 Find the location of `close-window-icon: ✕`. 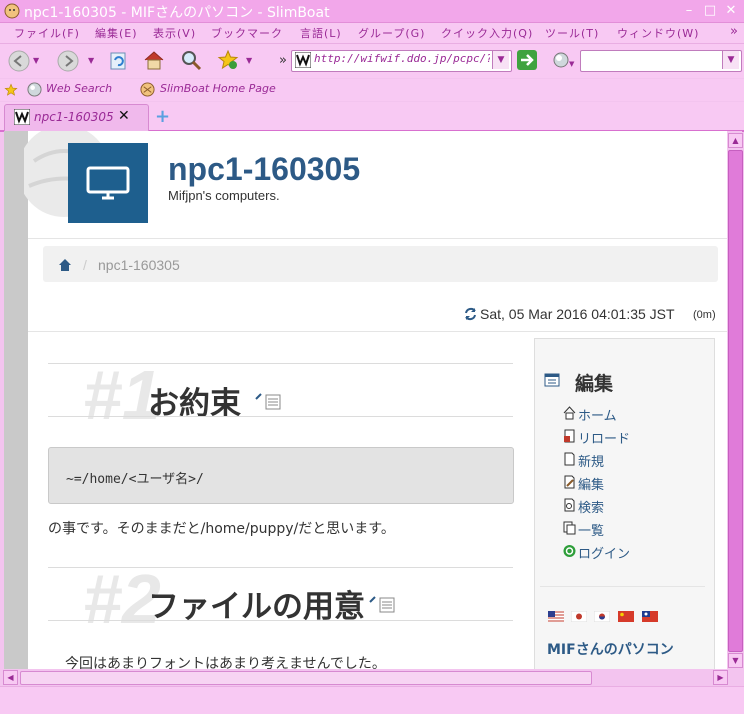

close-window-icon: ✕ is located at coordinates (731, 11).